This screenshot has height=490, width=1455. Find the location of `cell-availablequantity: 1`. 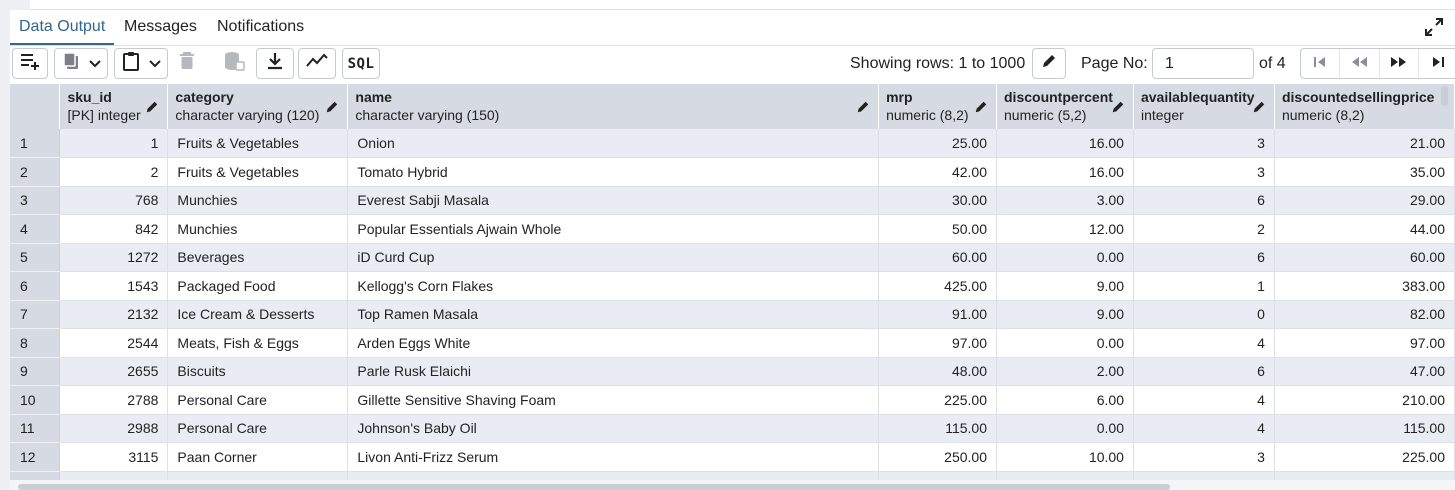

cell-availablequantity: 1 is located at coordinates (1204, 286).